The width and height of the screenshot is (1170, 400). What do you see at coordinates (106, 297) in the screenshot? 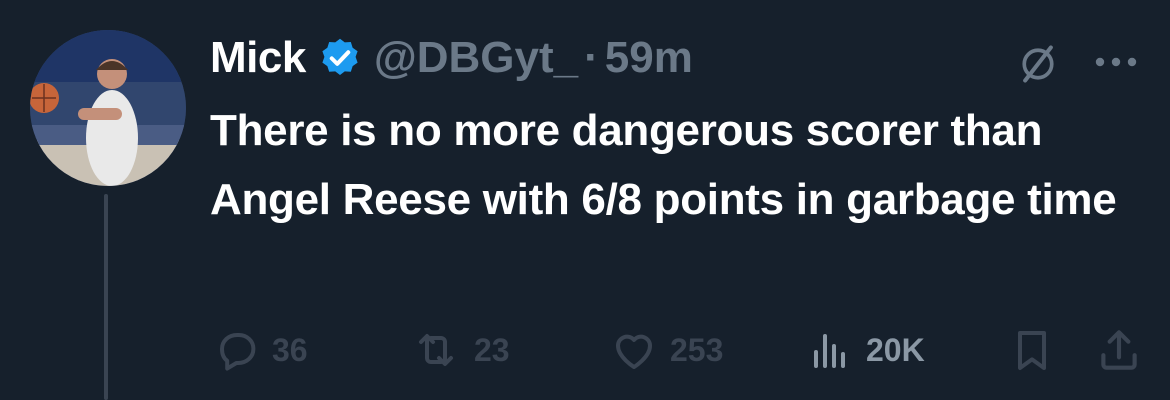
I see `thread-line` at bounding box center [106, 297].